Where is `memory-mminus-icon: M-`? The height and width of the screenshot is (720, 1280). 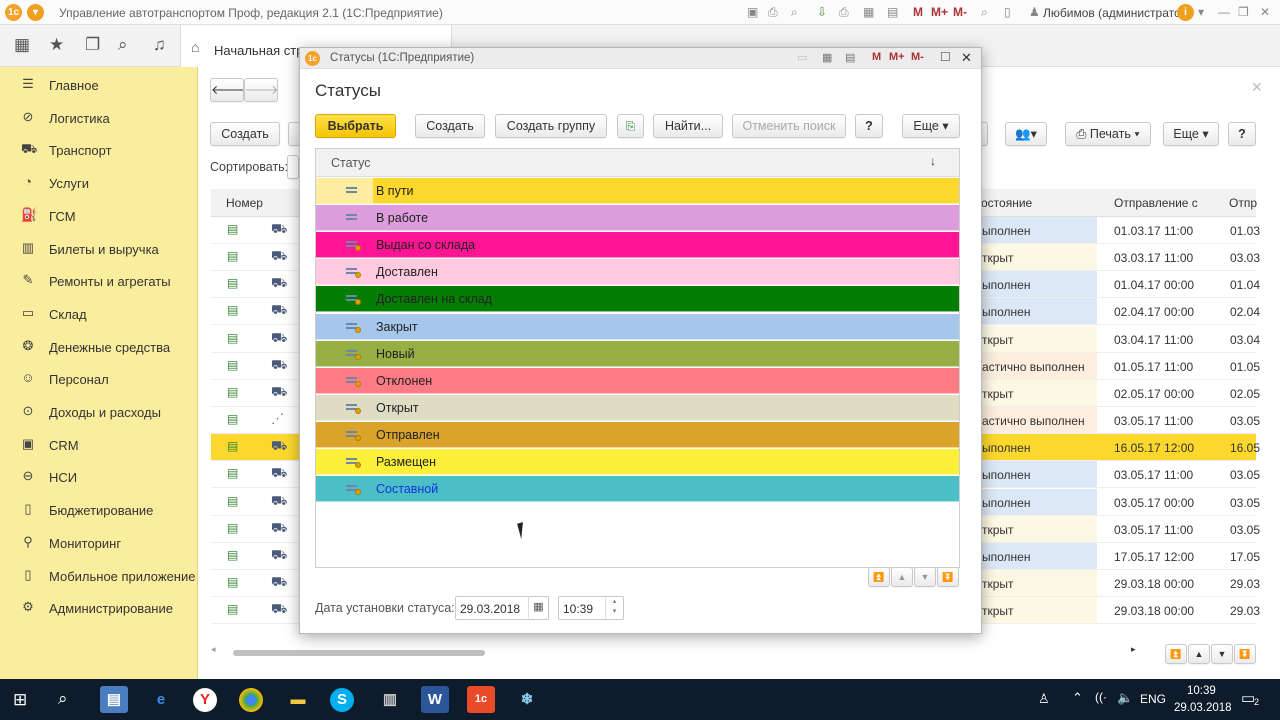 memory-mminus-icon: M- is located at coordinates (960, 12).